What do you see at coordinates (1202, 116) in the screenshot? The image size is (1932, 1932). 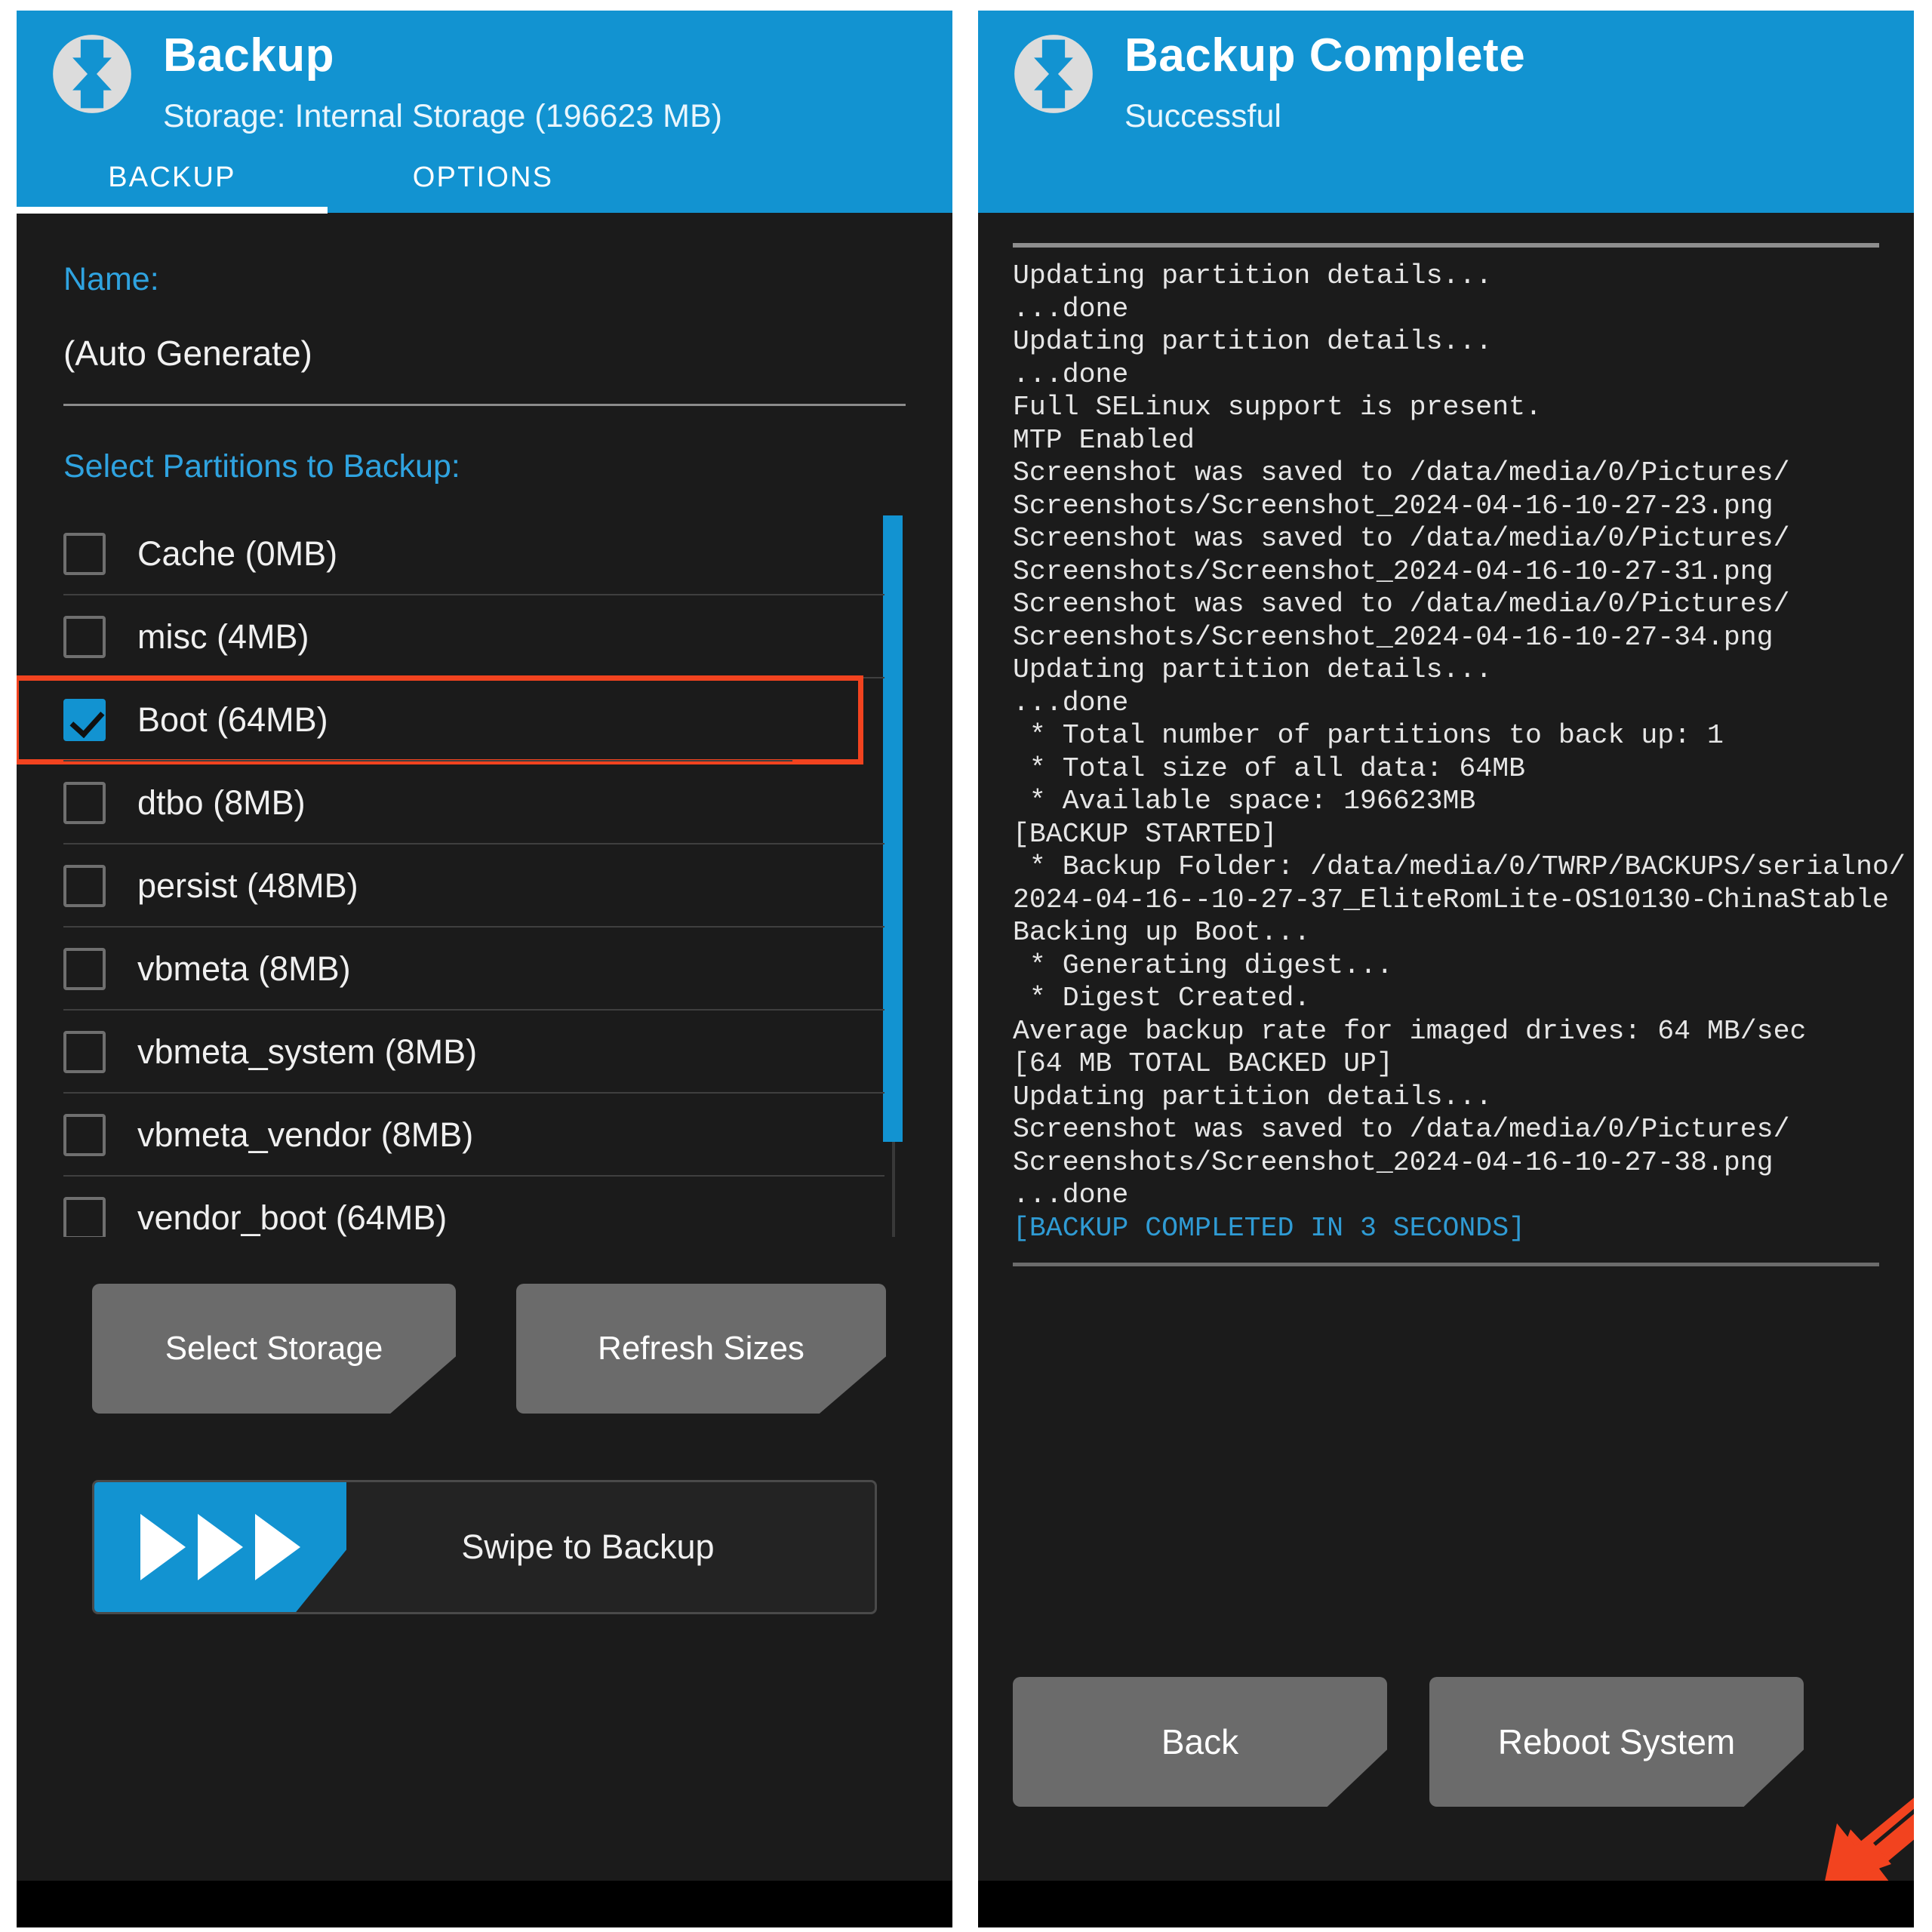 I see `status-subtitle: Successful` at bounding box center [1202, 116].